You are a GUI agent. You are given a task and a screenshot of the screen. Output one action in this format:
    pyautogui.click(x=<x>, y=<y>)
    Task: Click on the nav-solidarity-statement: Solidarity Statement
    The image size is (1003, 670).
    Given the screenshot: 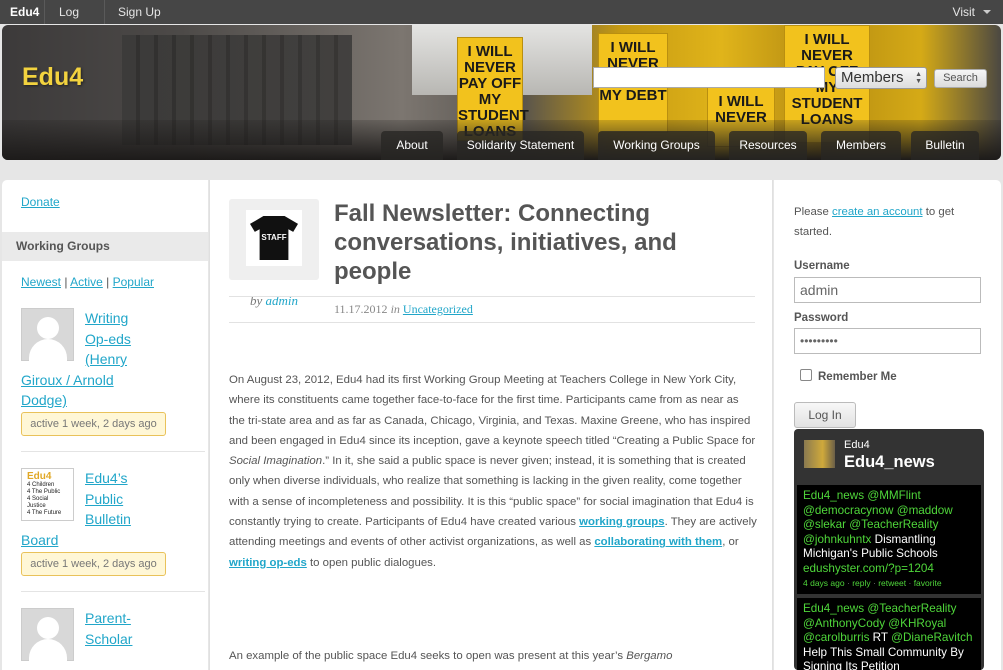 What is the action you would take?
    pyautogui.click(x=520, y=145)
    